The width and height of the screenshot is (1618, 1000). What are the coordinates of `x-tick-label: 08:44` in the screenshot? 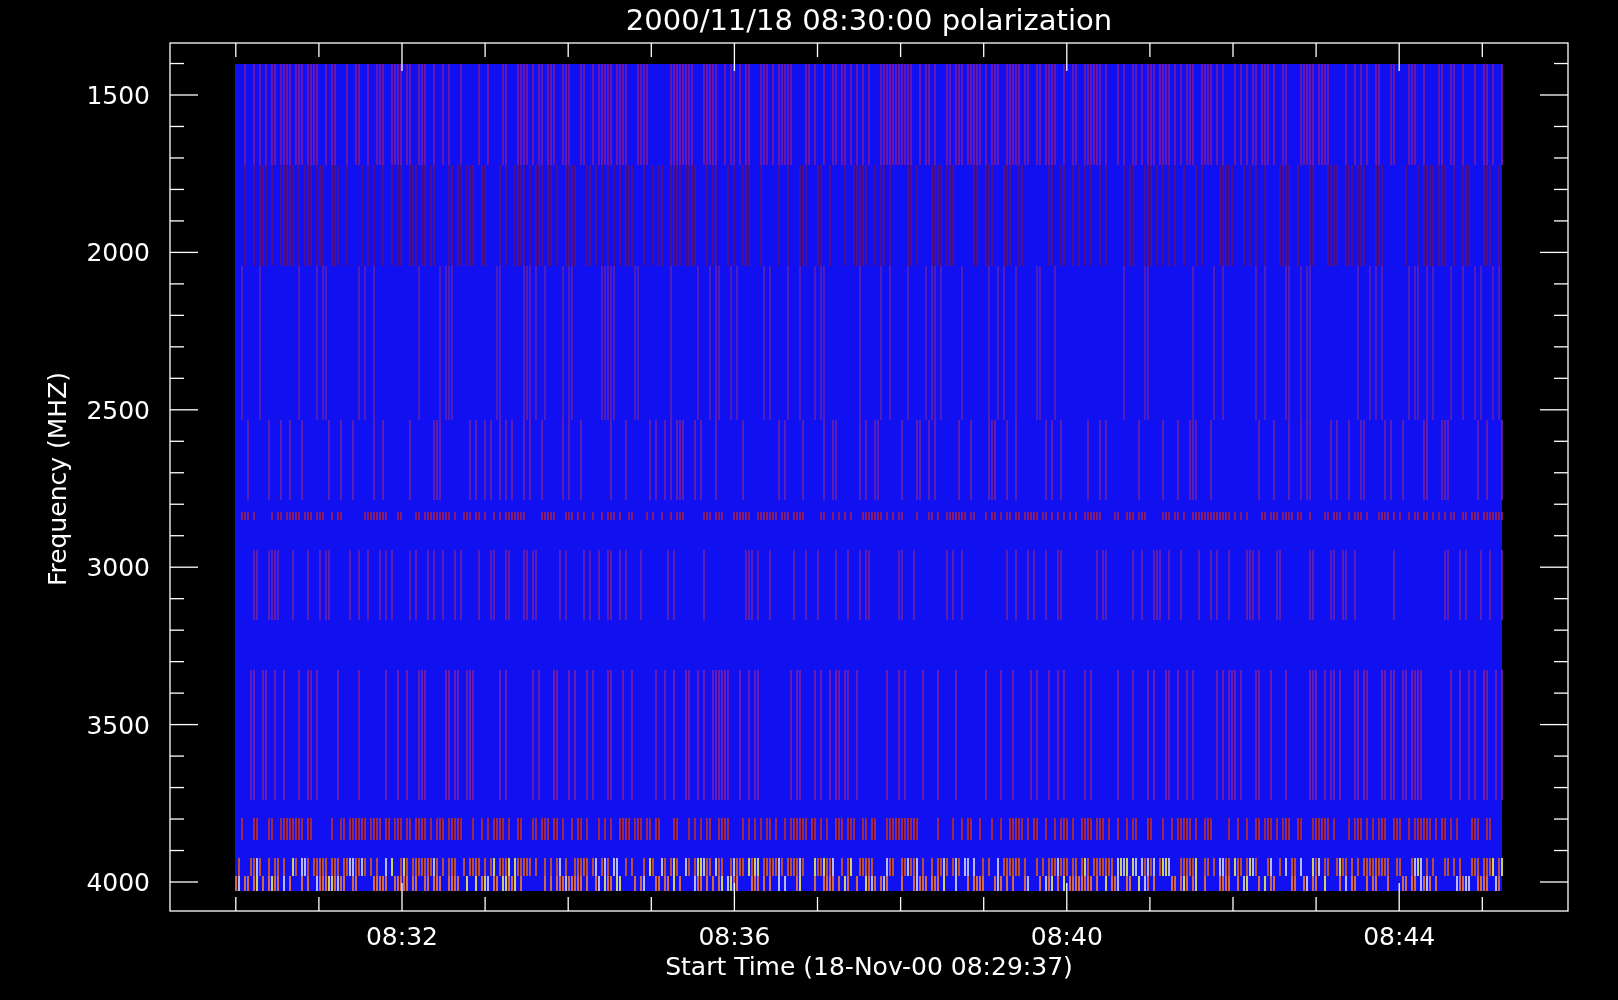 It's located at (1399, 936).